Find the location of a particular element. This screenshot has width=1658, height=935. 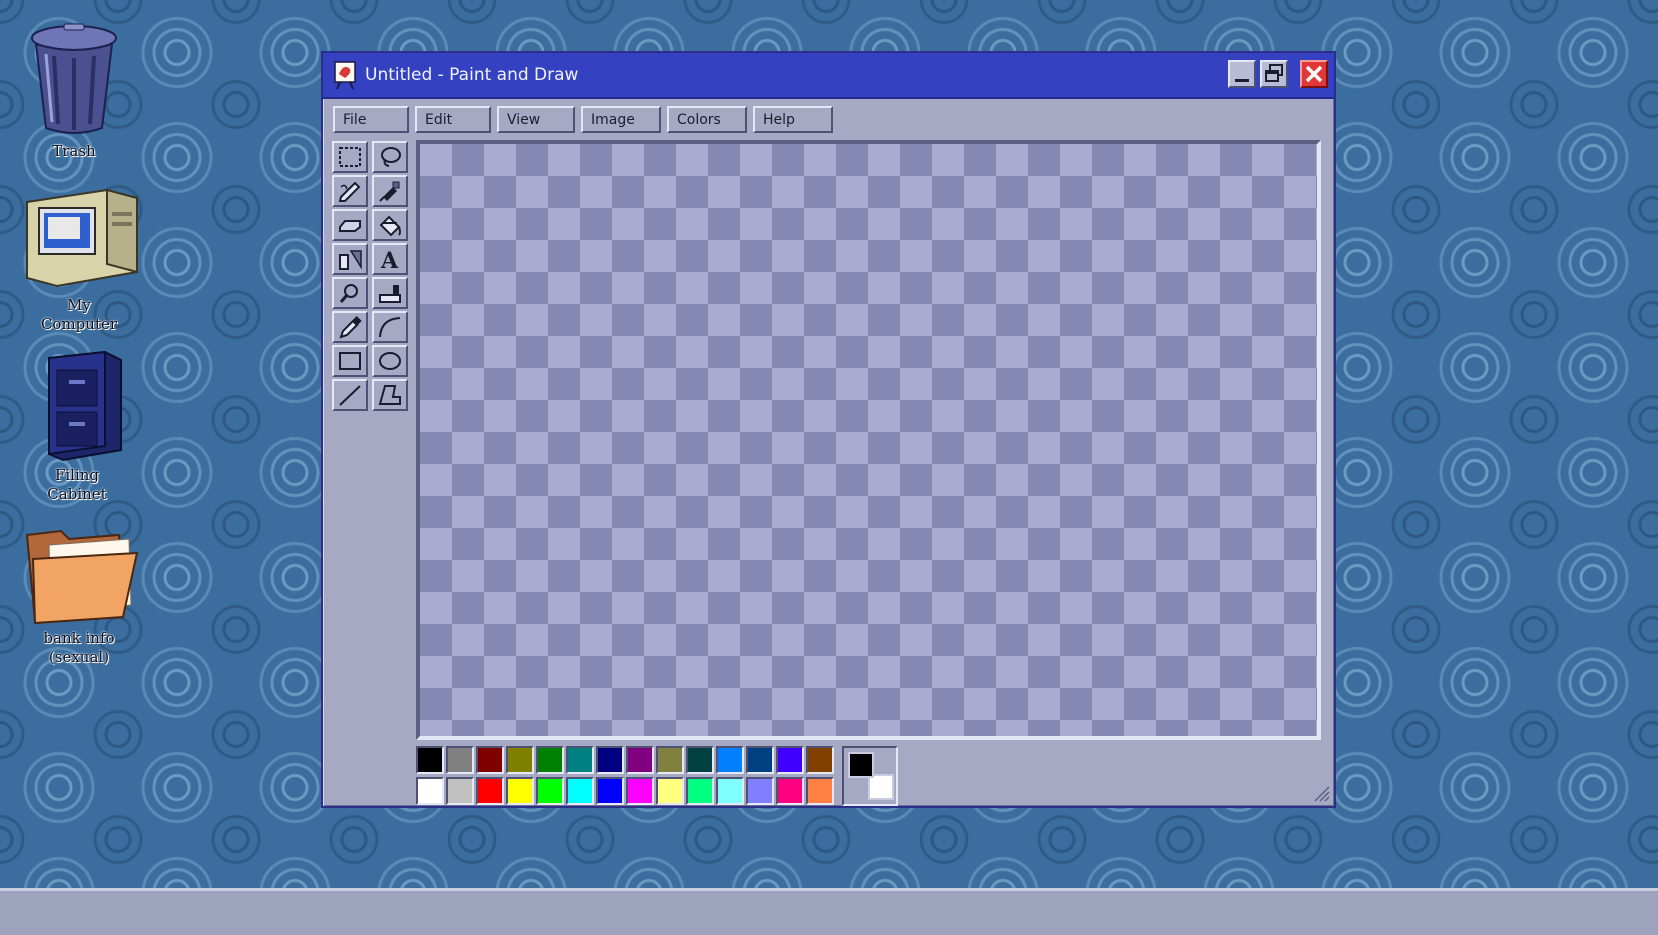

menu-help: Help is located at coordinates (793, 119).